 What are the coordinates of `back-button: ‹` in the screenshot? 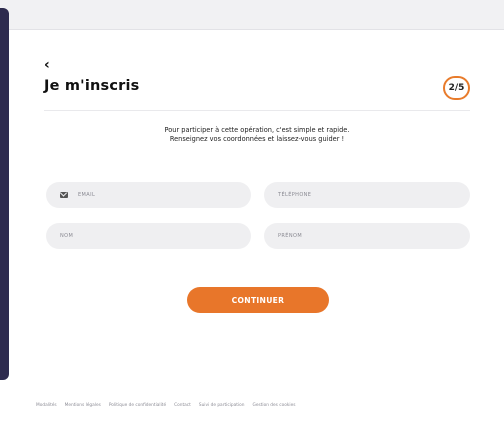 It's located at (47, 65).